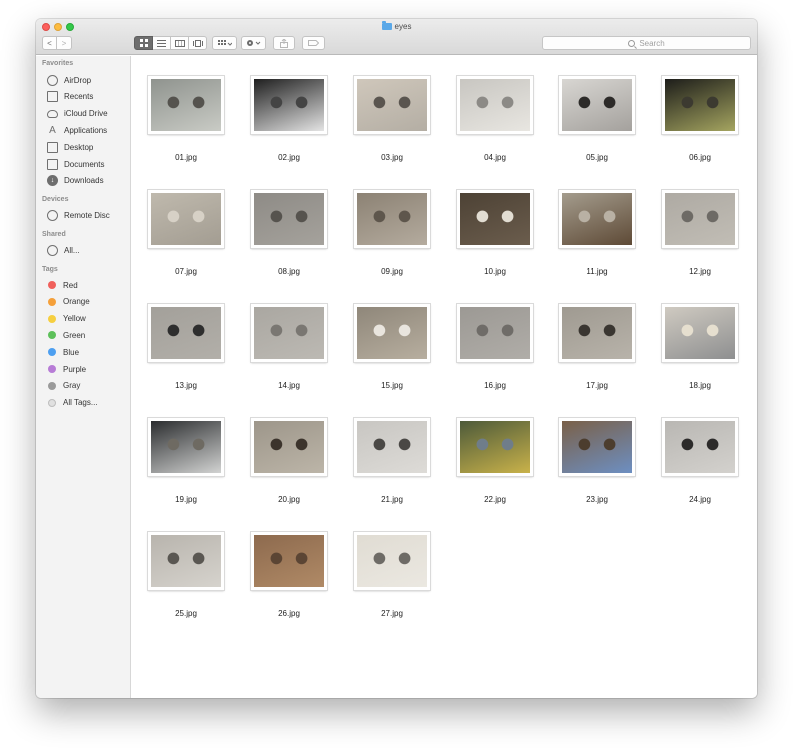 The width and height of the screenshot is (793, 750). I want to click on file-name-label: 14.jpg, so click(289, 385).